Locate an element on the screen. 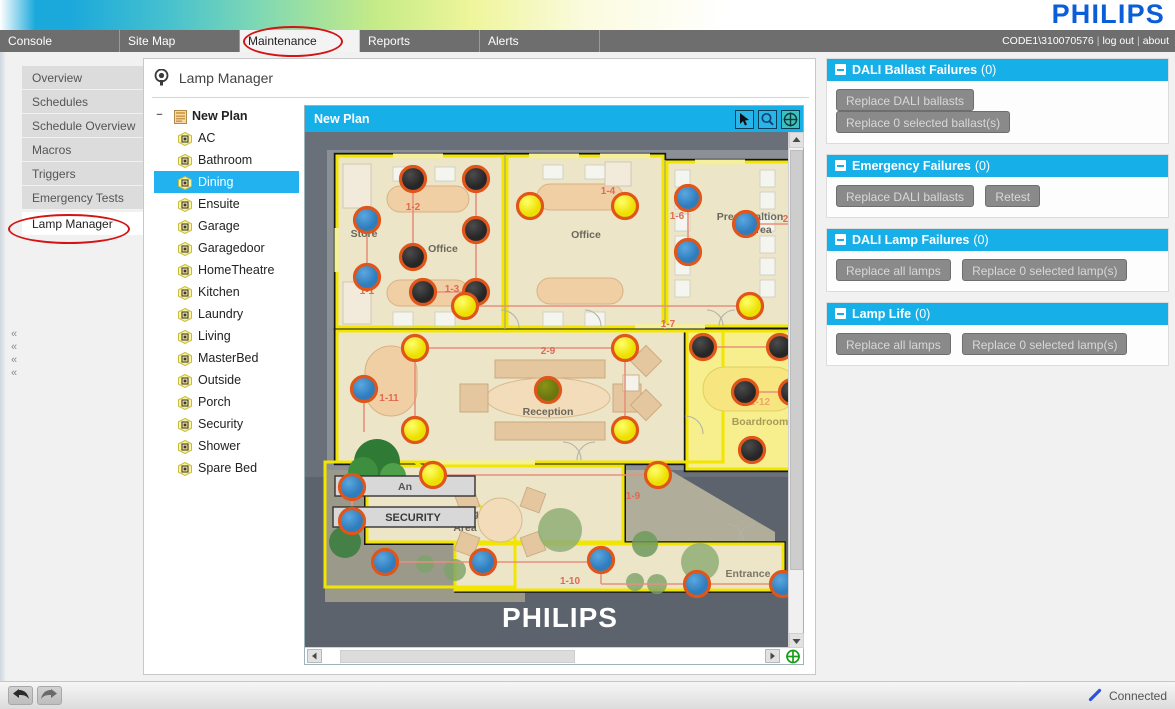  panel-header: Emergency Failures (0) is located at coordinates (997, 166).